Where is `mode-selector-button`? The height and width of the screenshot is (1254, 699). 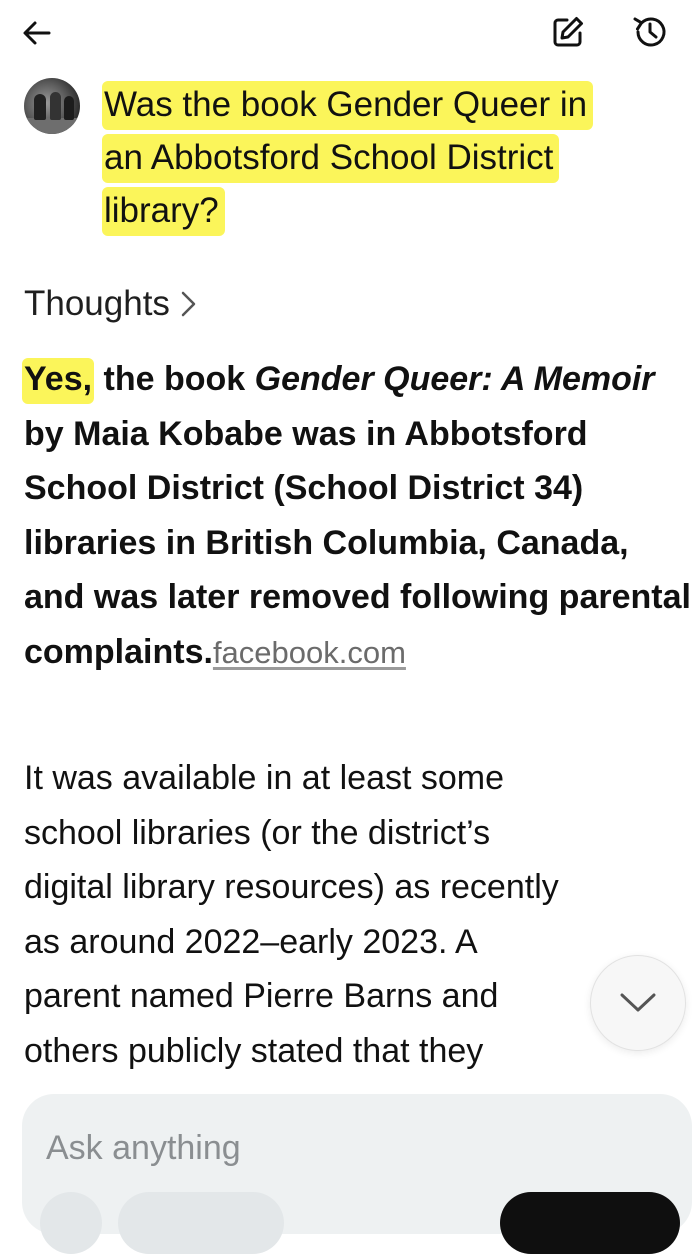 mode-selector-button is located at coordinates (201, 1223).